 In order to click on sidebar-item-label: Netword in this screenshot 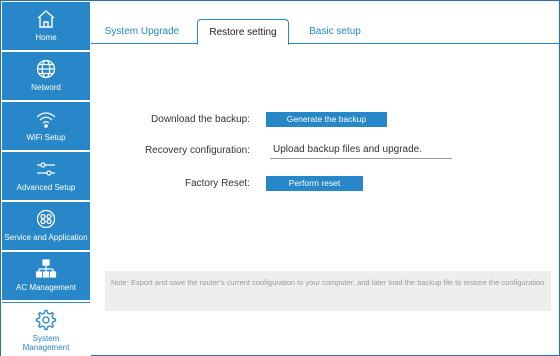, I will do `click(46, 87)`.